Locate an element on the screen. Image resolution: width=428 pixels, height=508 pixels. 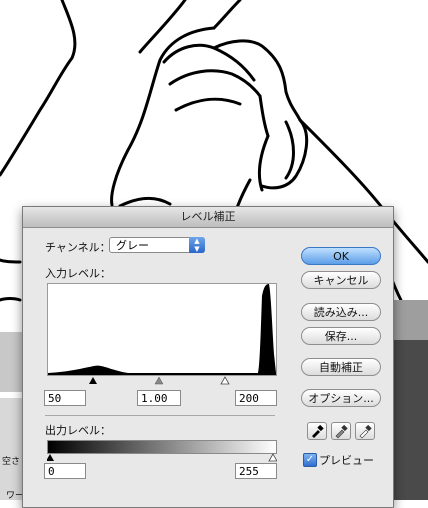
gray-eyedropper-icon is located at coordinates (341, 431).